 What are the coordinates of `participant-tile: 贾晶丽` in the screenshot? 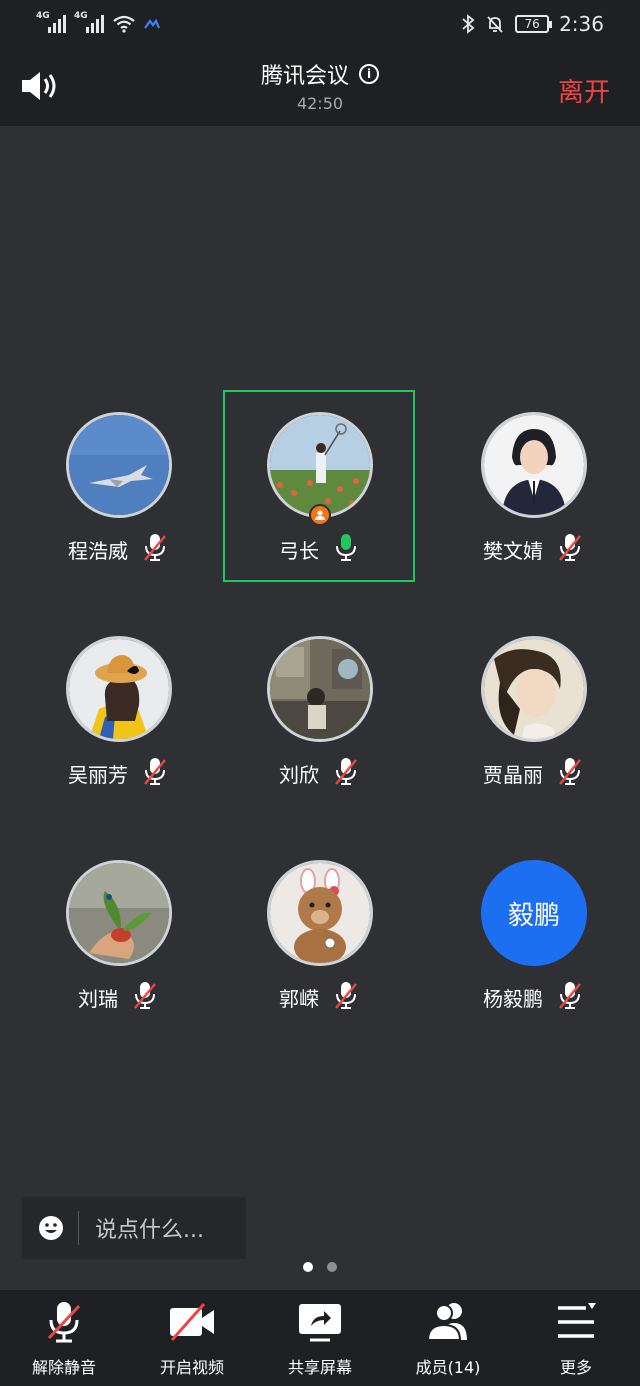 It's located at (533, 710).